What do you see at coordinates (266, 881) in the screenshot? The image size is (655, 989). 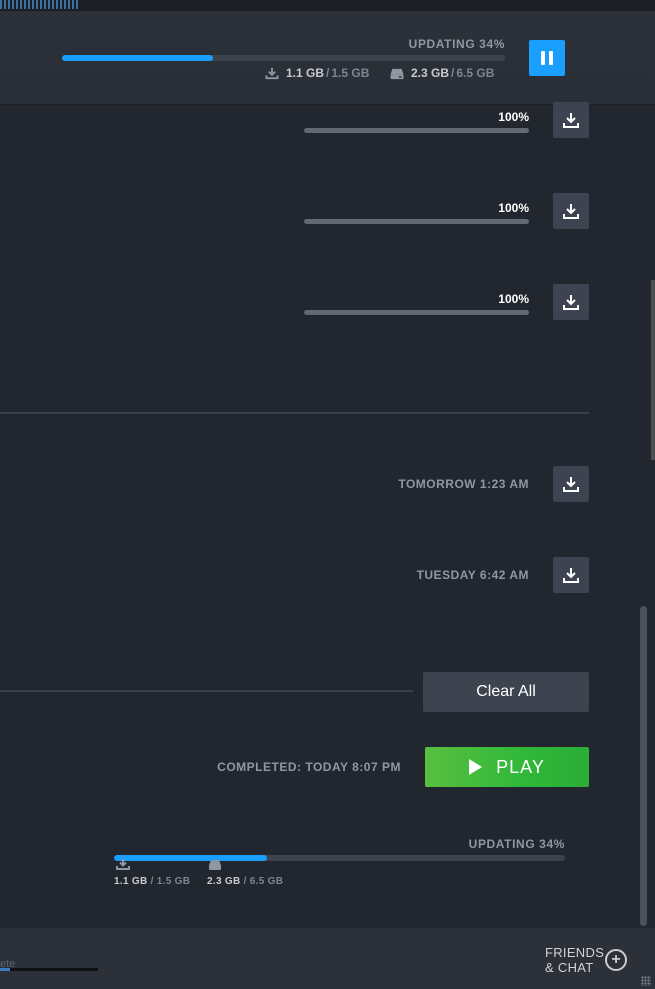 I see `completed-disk-total: 6.5 GB` at bounding box center [266, 881].